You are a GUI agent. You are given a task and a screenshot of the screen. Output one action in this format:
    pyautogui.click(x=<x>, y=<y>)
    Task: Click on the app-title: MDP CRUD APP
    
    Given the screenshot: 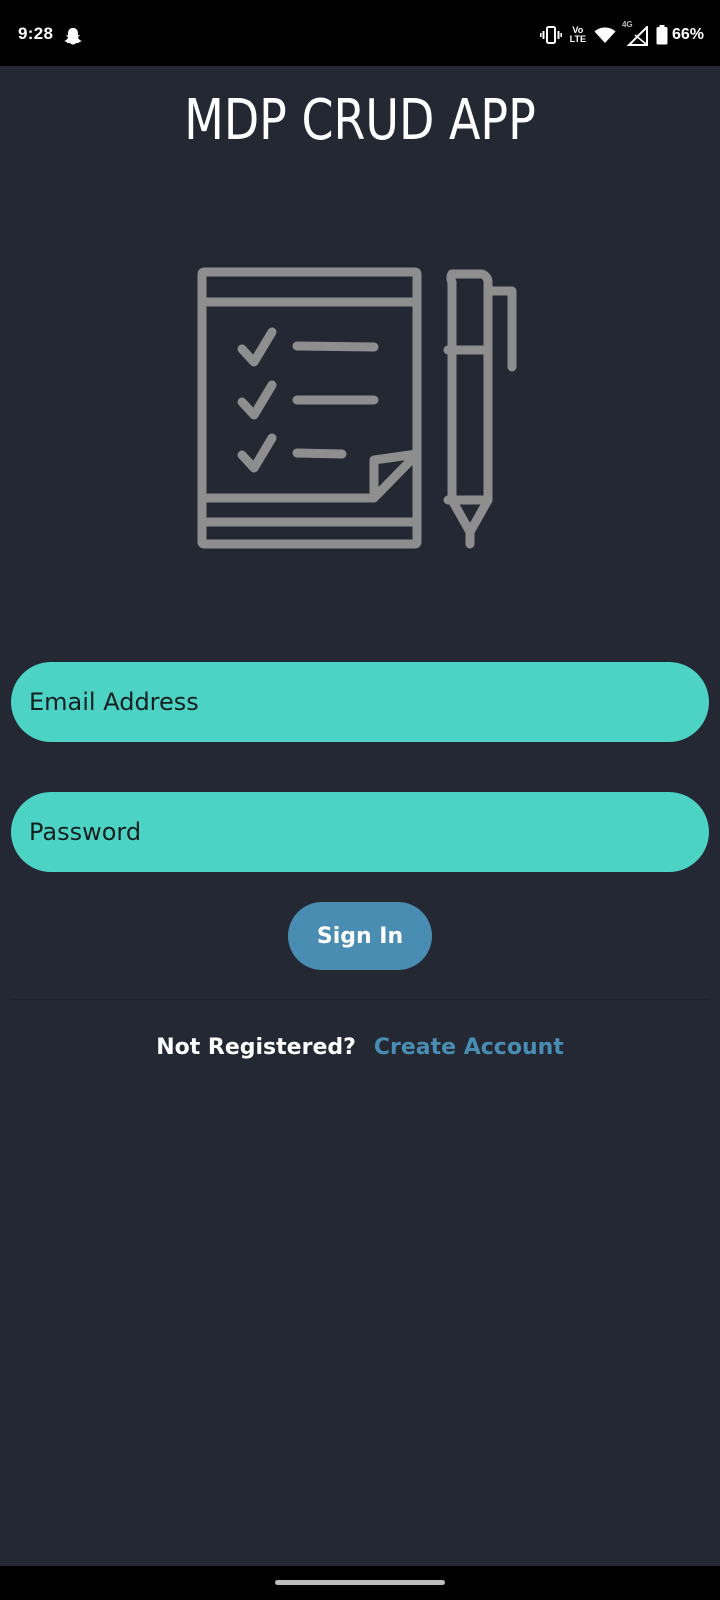 What is the action you would take?
    pyautogui.click(x=360, y=120)
    